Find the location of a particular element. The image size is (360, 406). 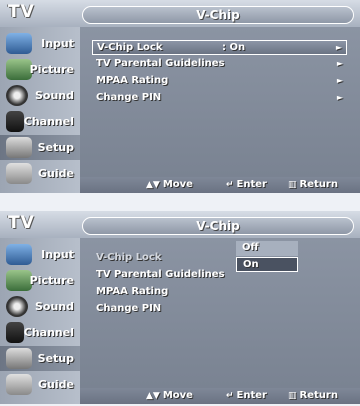

menu-item-mpaa-rating: MPAA Rating is located at coordinates (219, 292).